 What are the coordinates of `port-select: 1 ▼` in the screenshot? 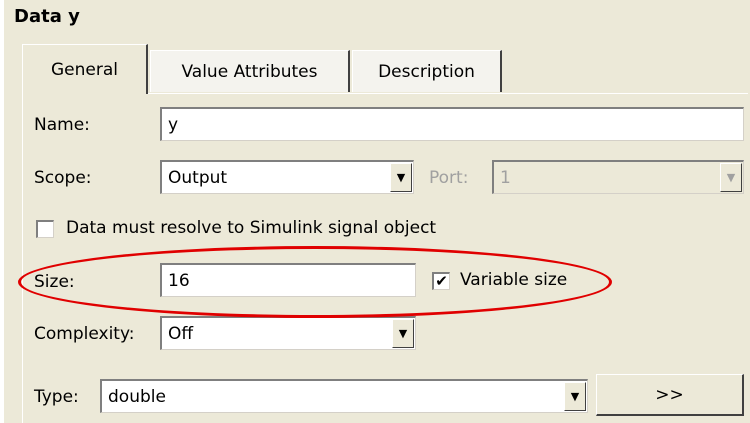 It's located at (618, 177).